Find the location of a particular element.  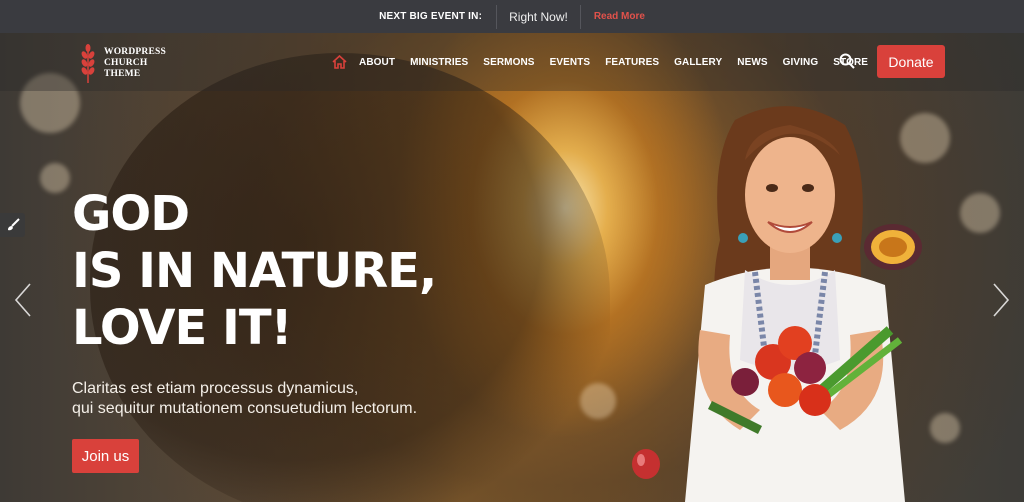

logo-line: CHURCH is located at coordinates (126, 62).